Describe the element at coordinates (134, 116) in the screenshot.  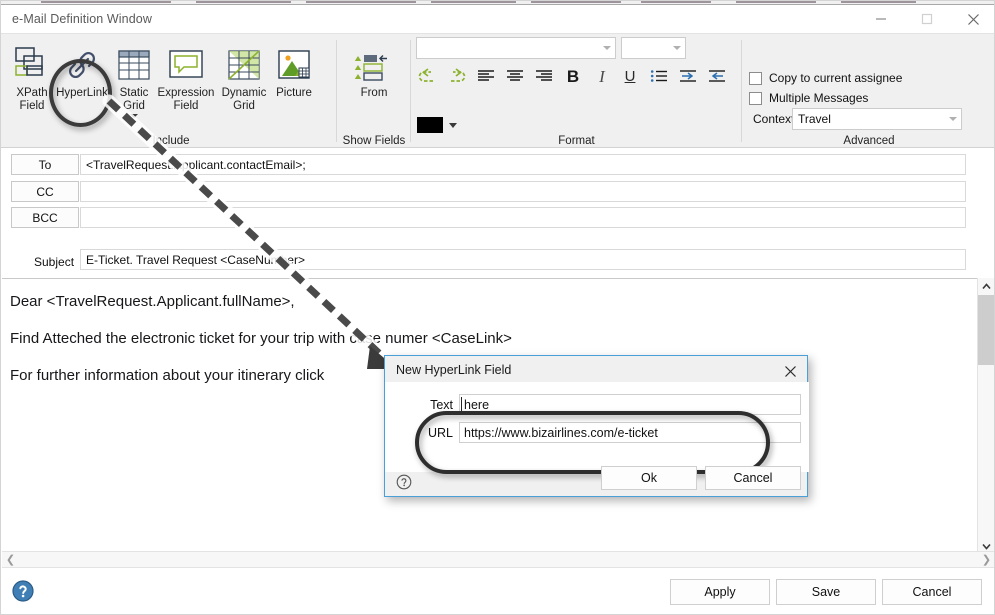
I see `static-grid-chevron-down-icon` at that location.